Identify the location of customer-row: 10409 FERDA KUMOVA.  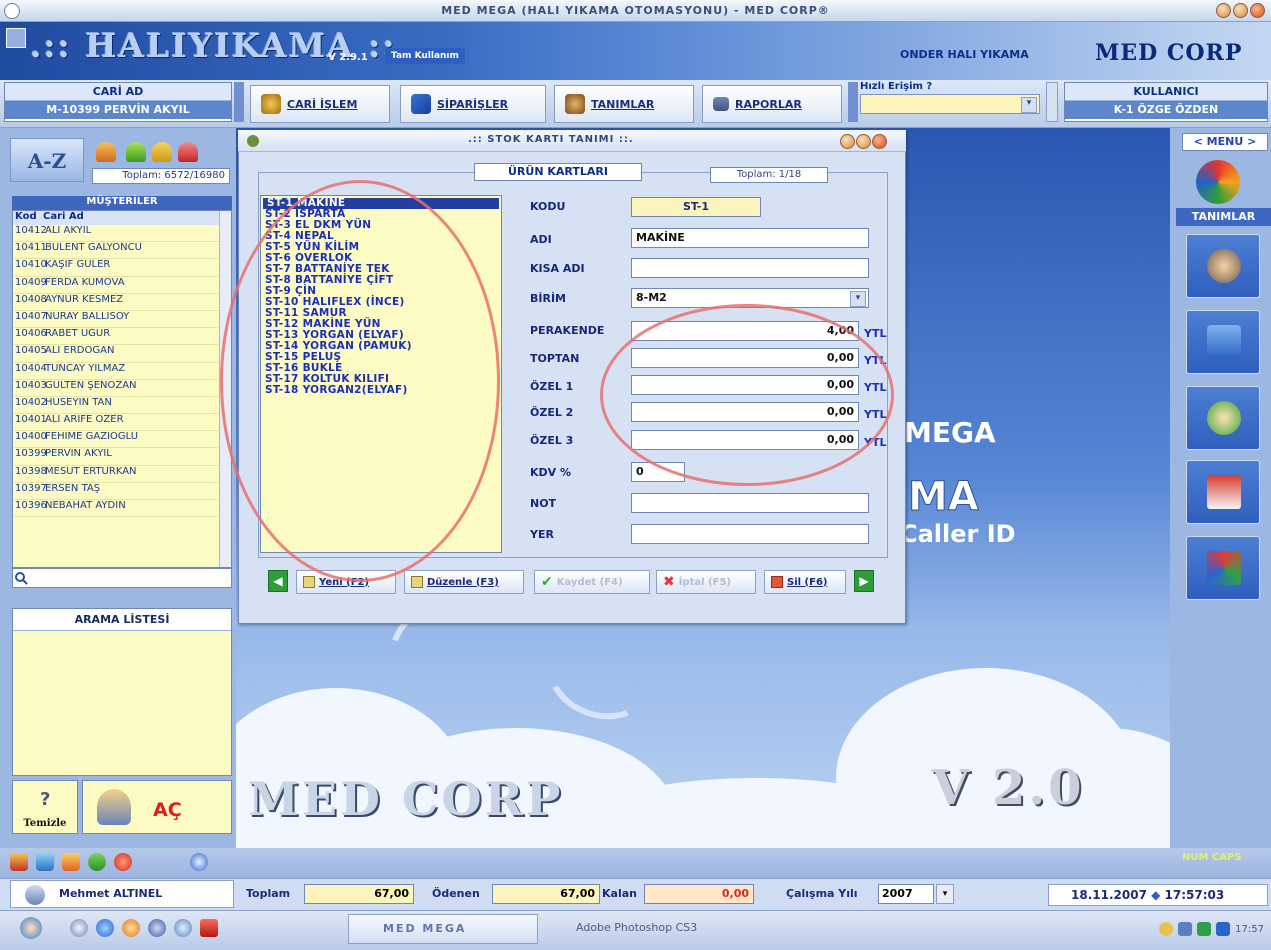
(122, 285).